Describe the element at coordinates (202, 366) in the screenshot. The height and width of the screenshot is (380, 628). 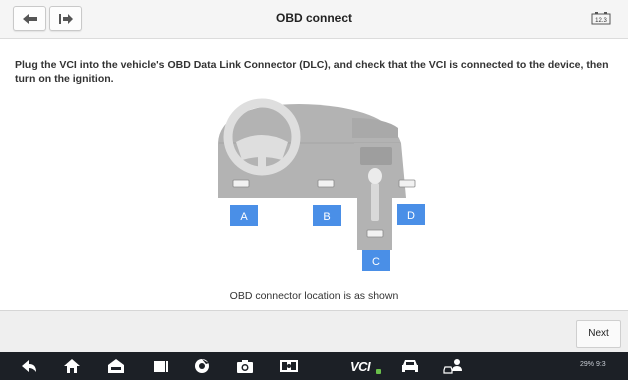
I see `browser-icon` at that location.